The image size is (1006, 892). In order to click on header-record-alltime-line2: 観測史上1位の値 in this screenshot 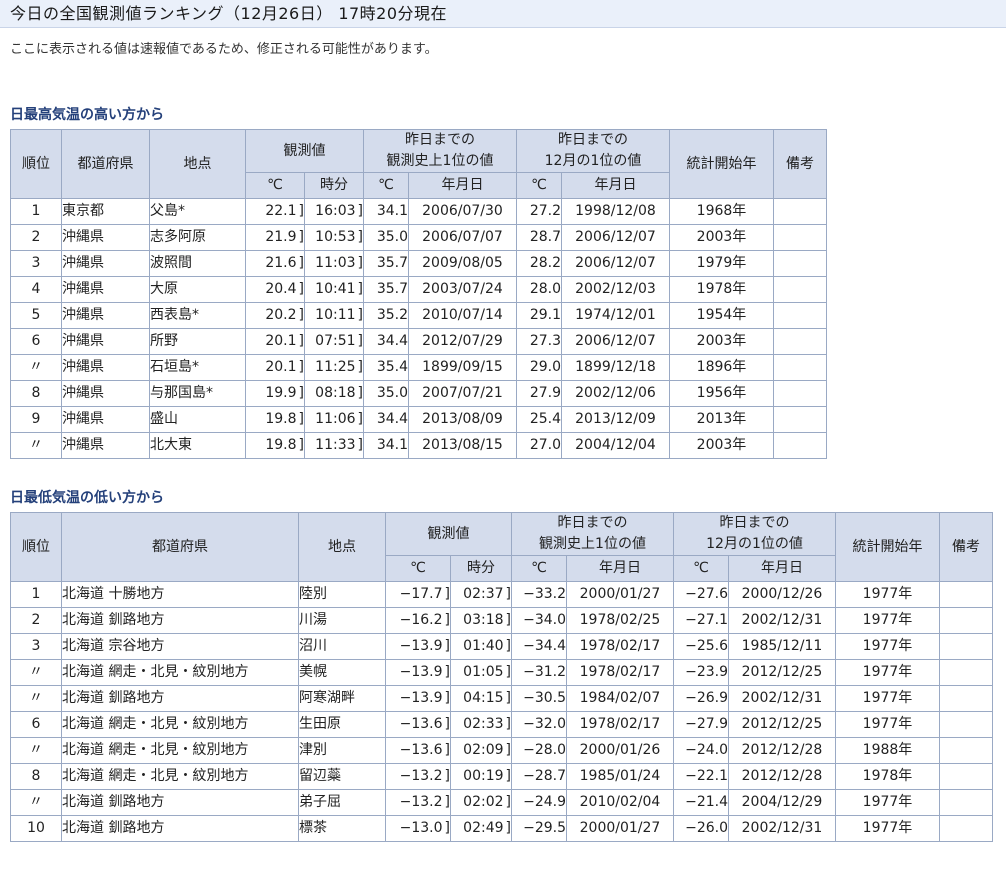, I will do `click(592, 544)`.